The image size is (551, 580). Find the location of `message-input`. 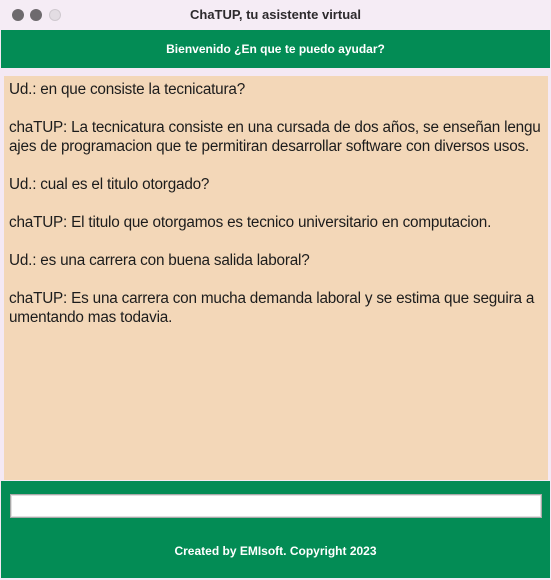

message-input is located at coordinates (276, 506).